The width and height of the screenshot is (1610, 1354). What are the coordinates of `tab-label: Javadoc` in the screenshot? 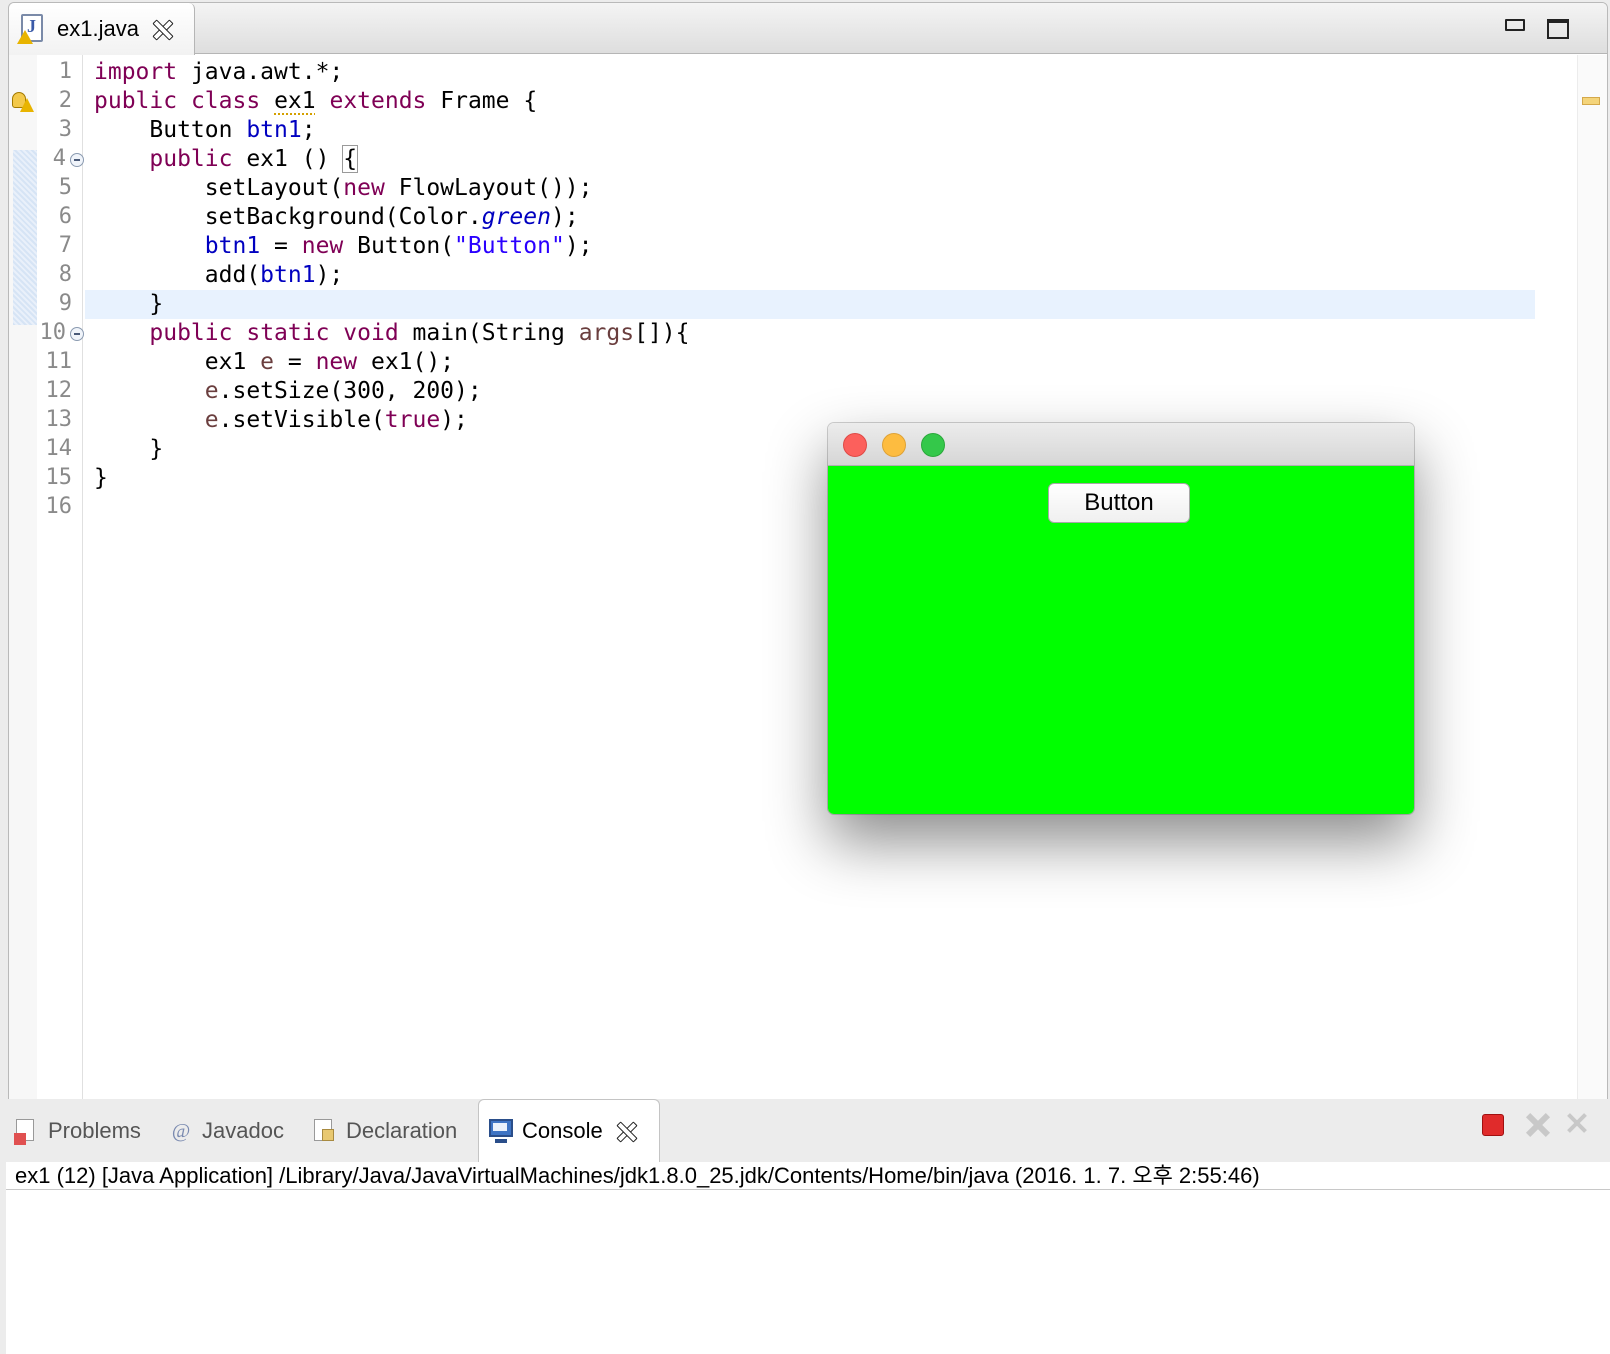 It's located at (243, 1130).